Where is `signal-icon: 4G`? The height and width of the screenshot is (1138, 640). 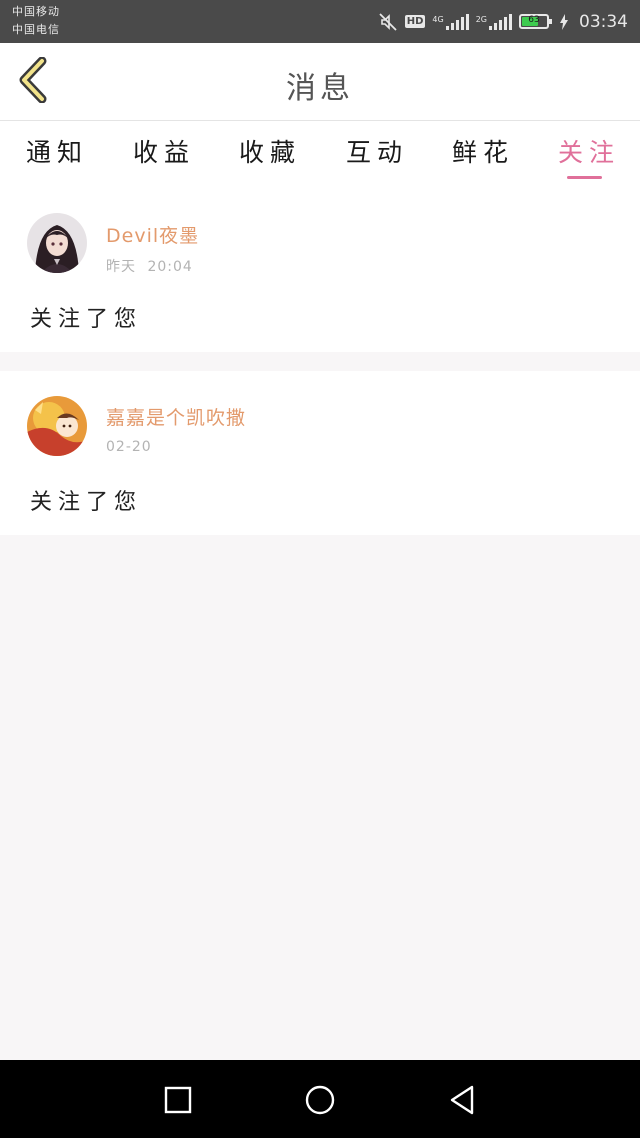
signal-icon: 4G is located at coordinates (450, 21).